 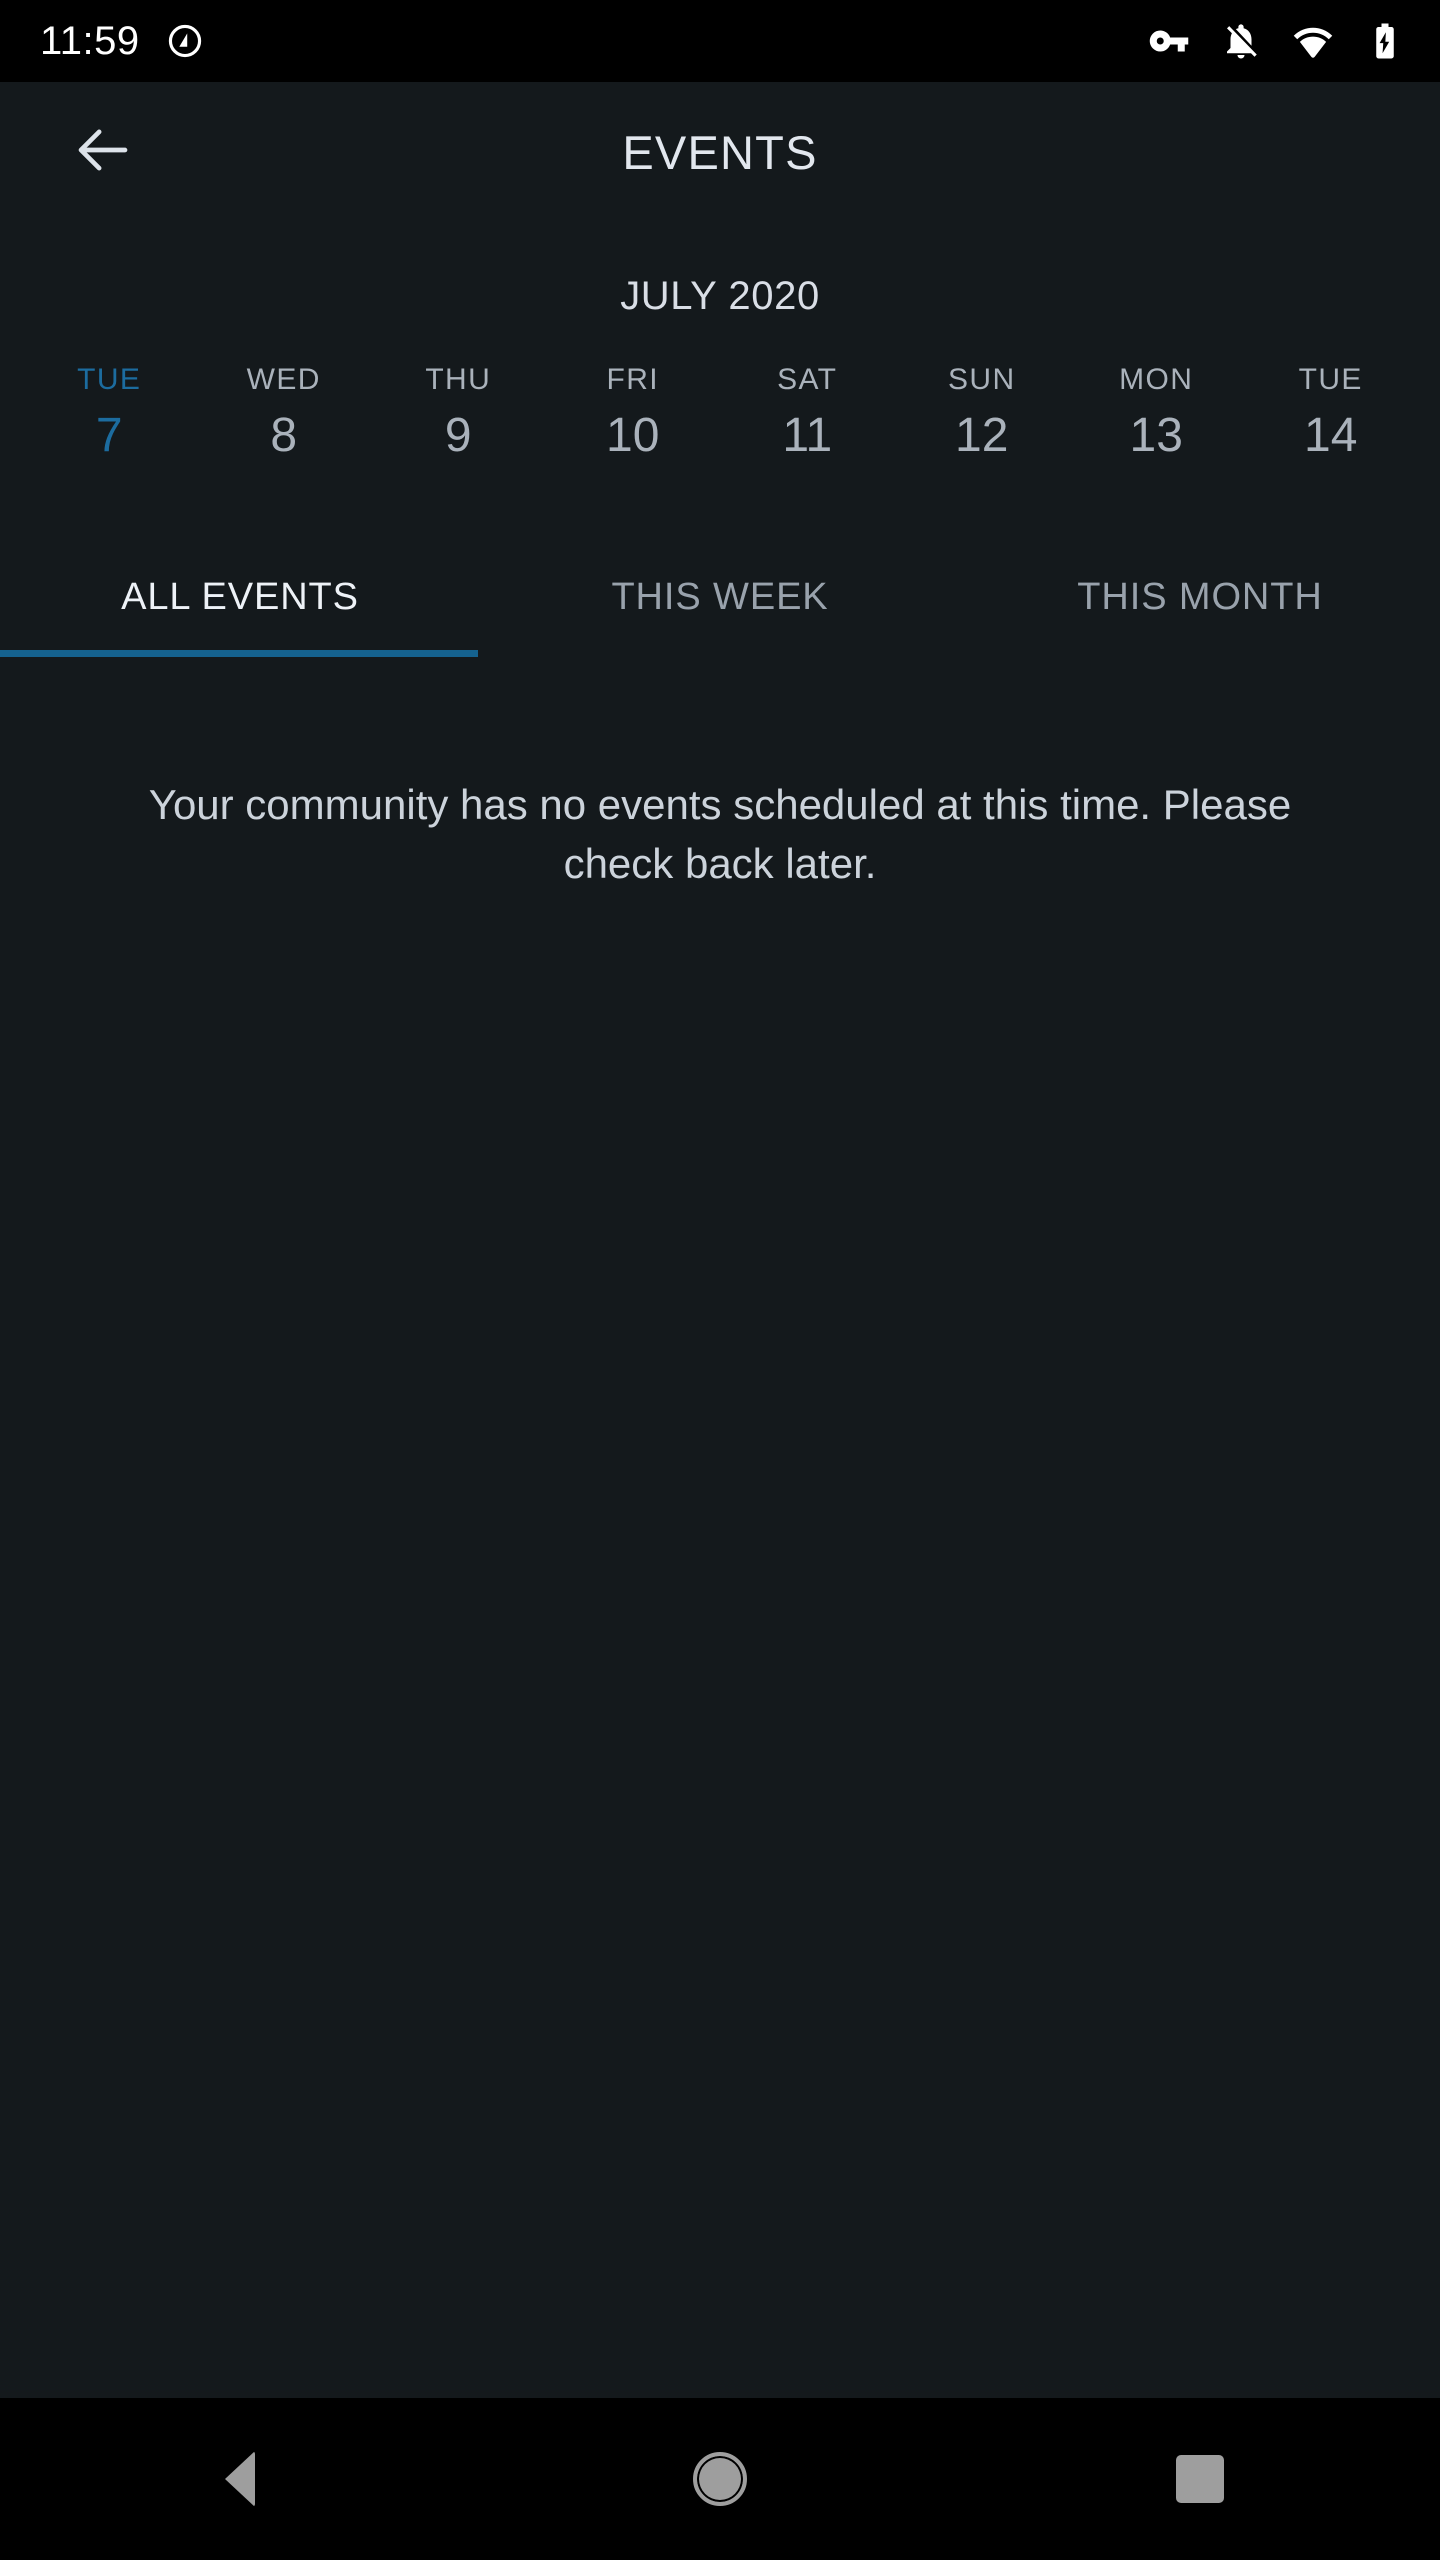 What do you see at coordinates (720, 41) in the screenshot?
I see `status-bar: 11:59` at bounding box center [720, 41].